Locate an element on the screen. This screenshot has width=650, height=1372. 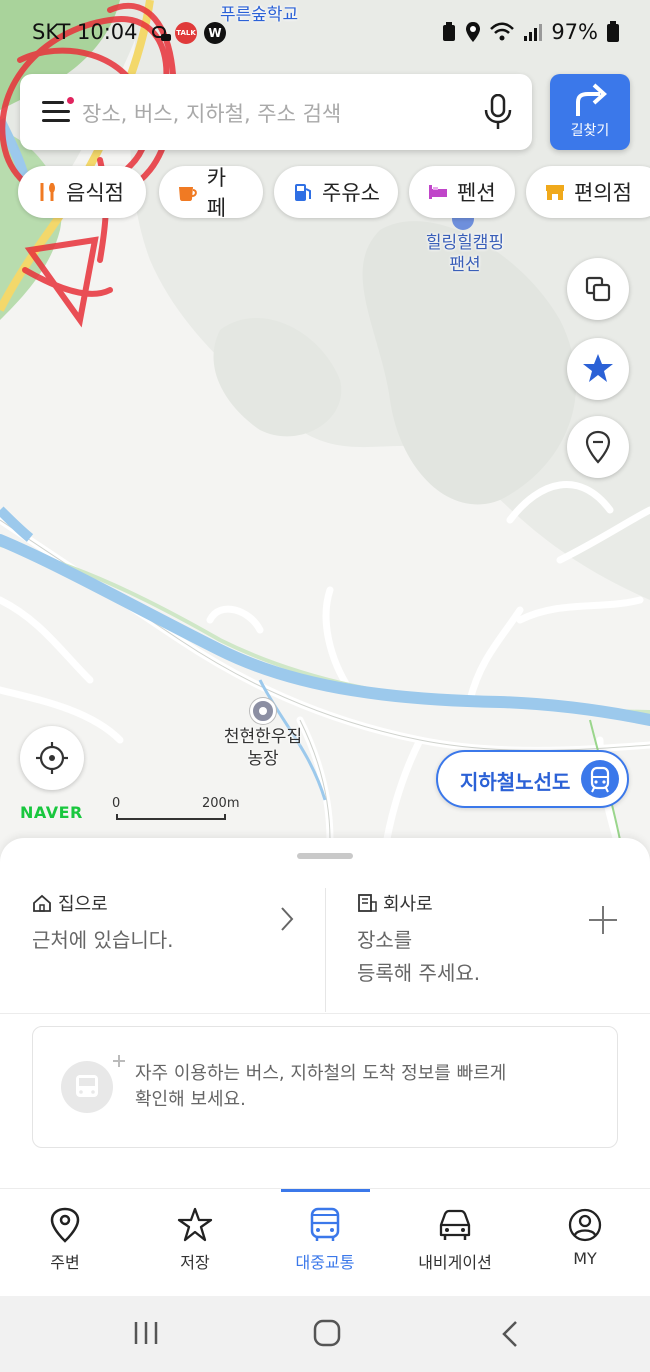
recent-apps-icon is located at coordinates (146, 1333).